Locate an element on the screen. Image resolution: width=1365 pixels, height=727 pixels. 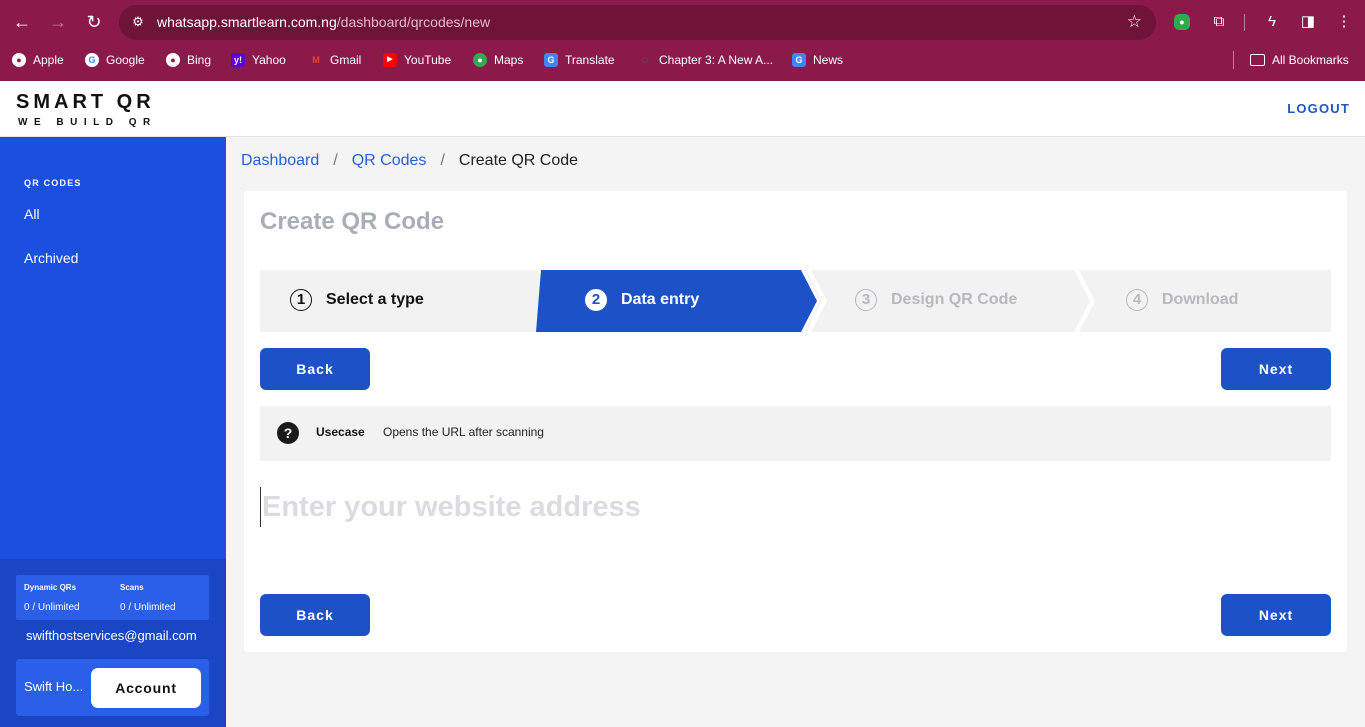
all-bookmarks: All Bookmarks is located at coordinates (1299, 60).